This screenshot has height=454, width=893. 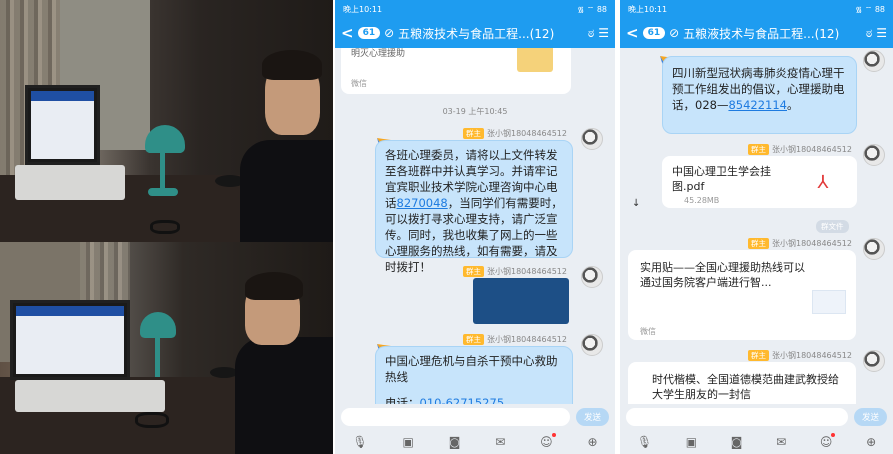 I want to click on file-name: 中国心理卫生学会挂图.pdf, so click(x=721, y=179).